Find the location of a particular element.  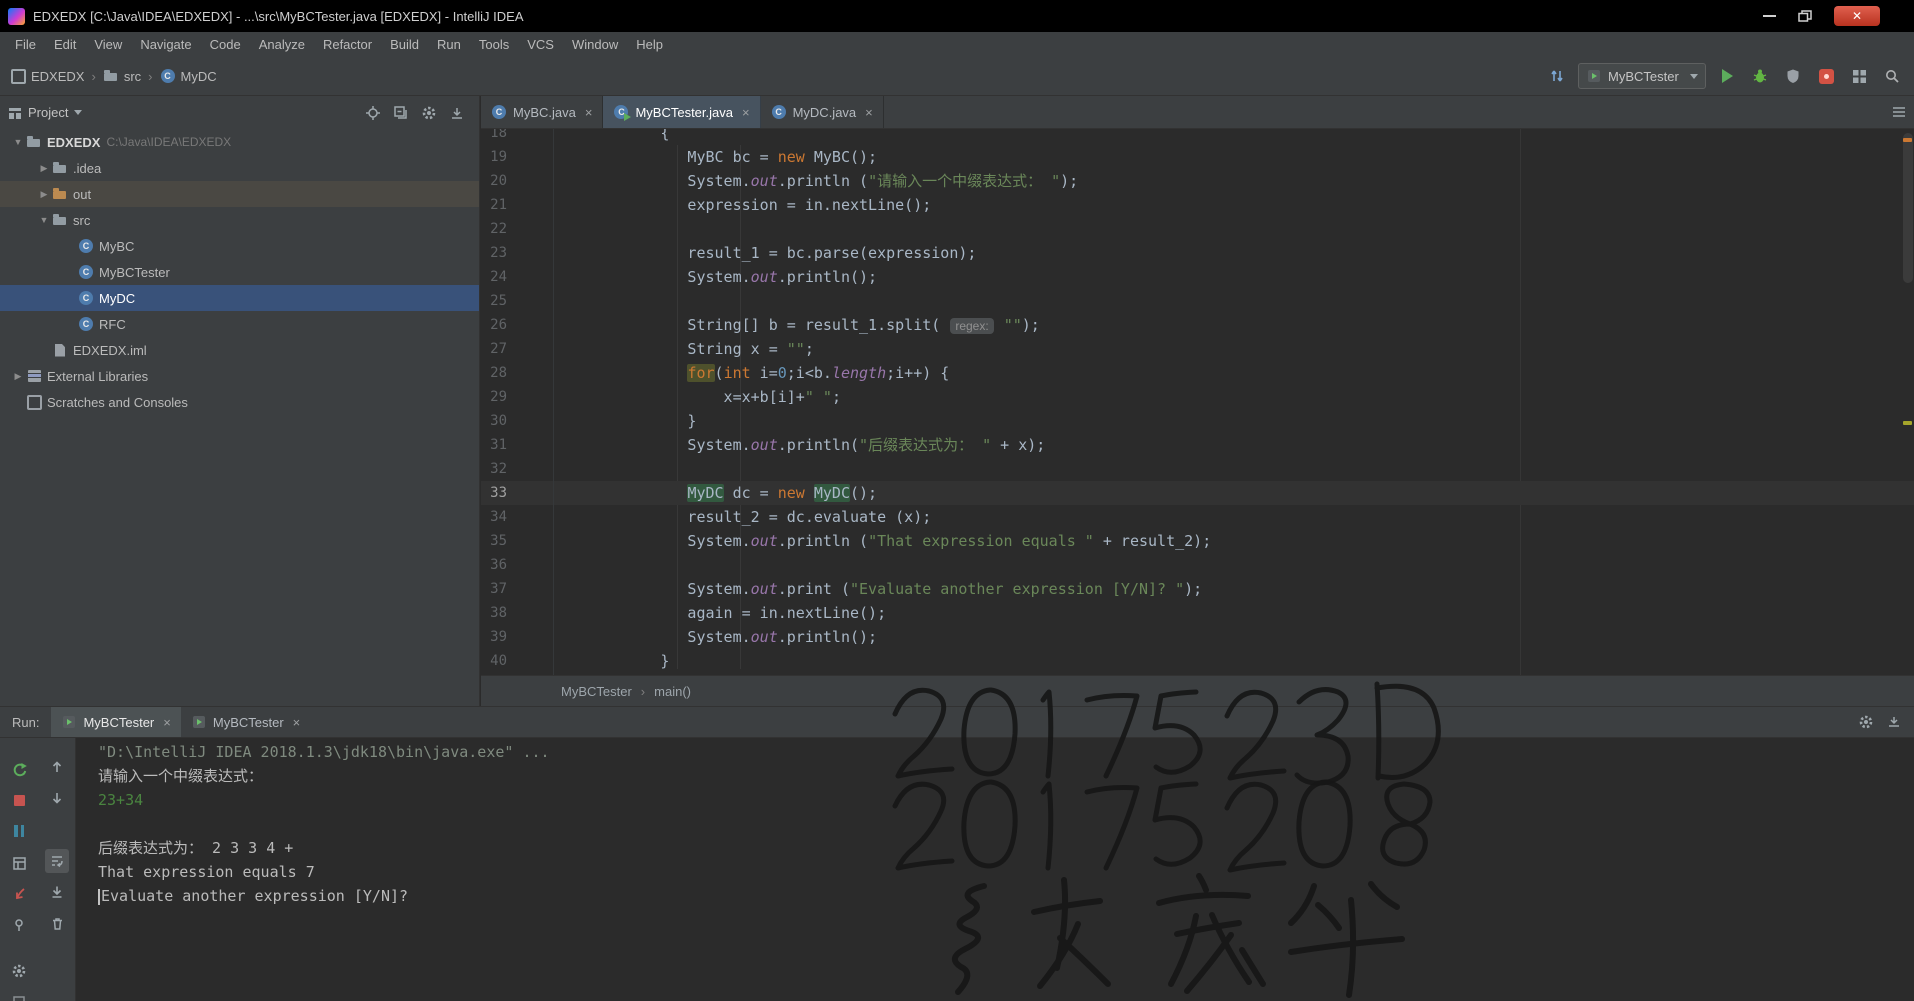

line-number: 20 is located at coordinates (494, 181).